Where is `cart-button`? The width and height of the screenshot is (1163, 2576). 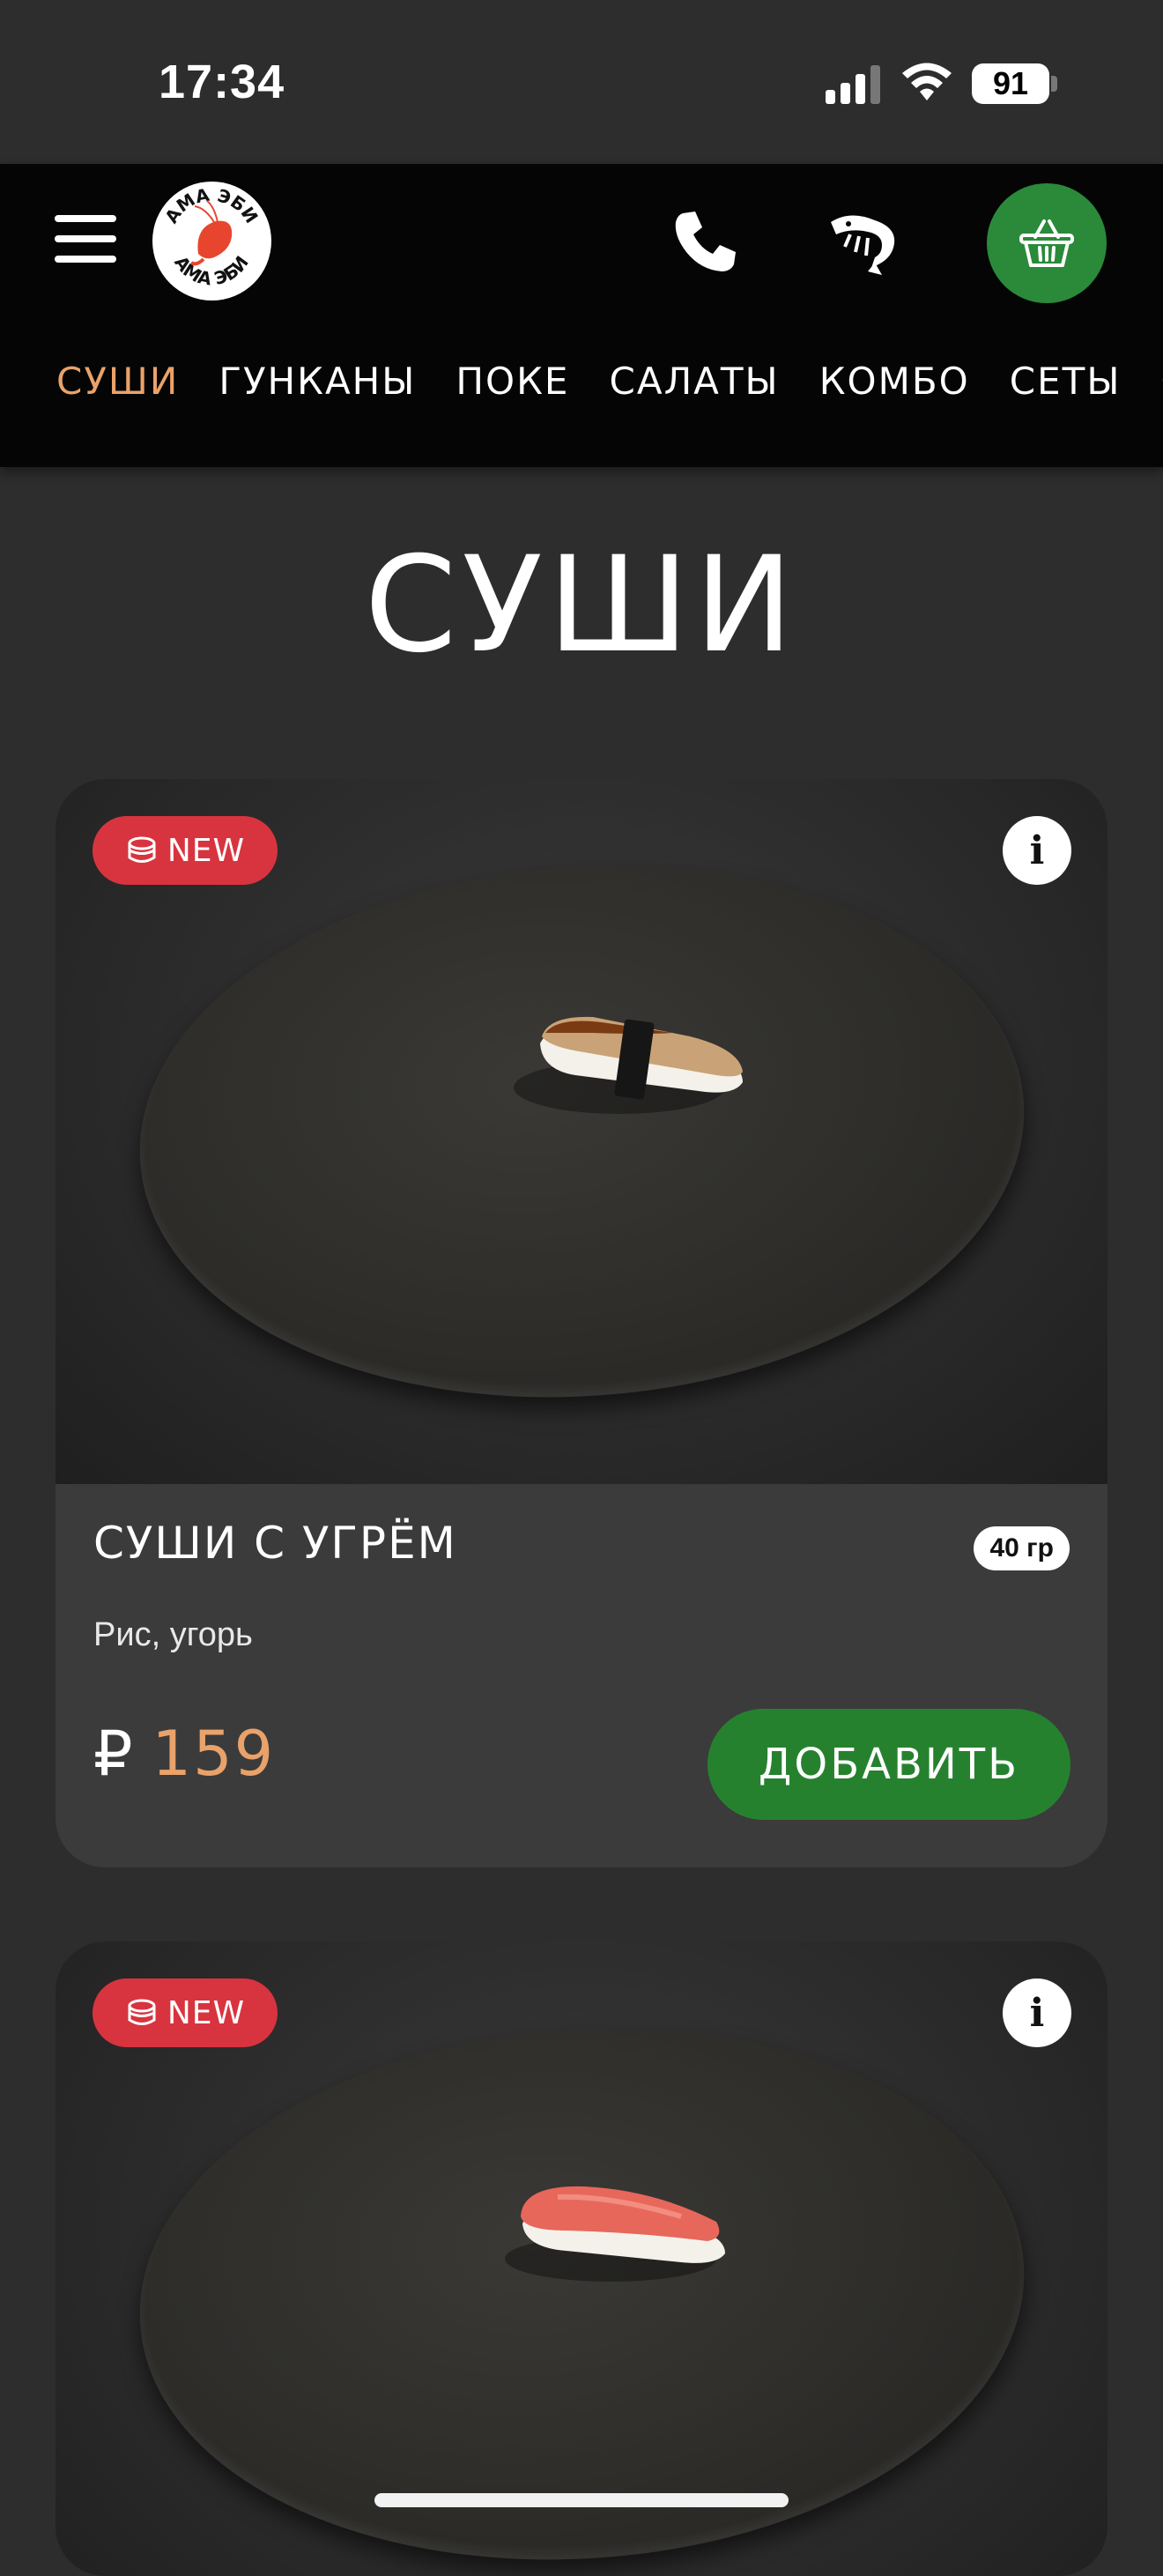 cart-button is located at coordinates (1047, 243).